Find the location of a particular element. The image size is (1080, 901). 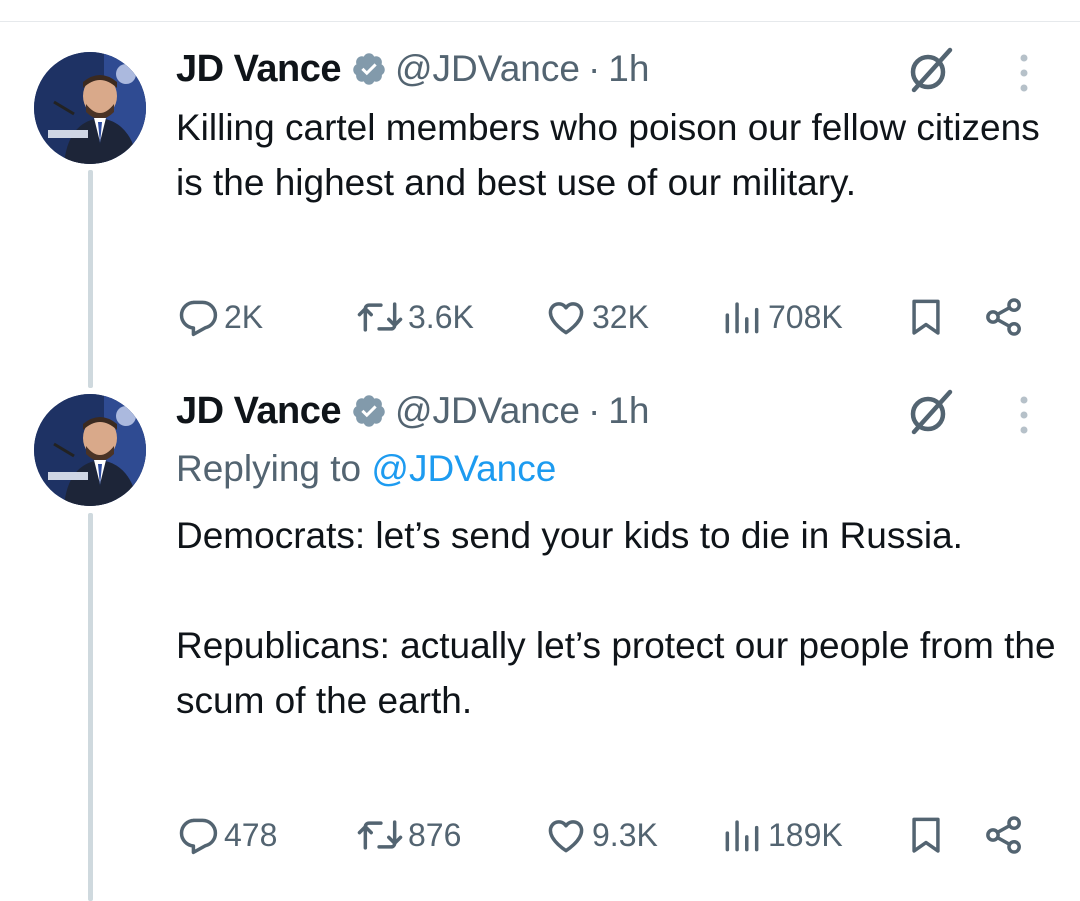

repost-button: 3.6K is located at coordinates (415, 317).